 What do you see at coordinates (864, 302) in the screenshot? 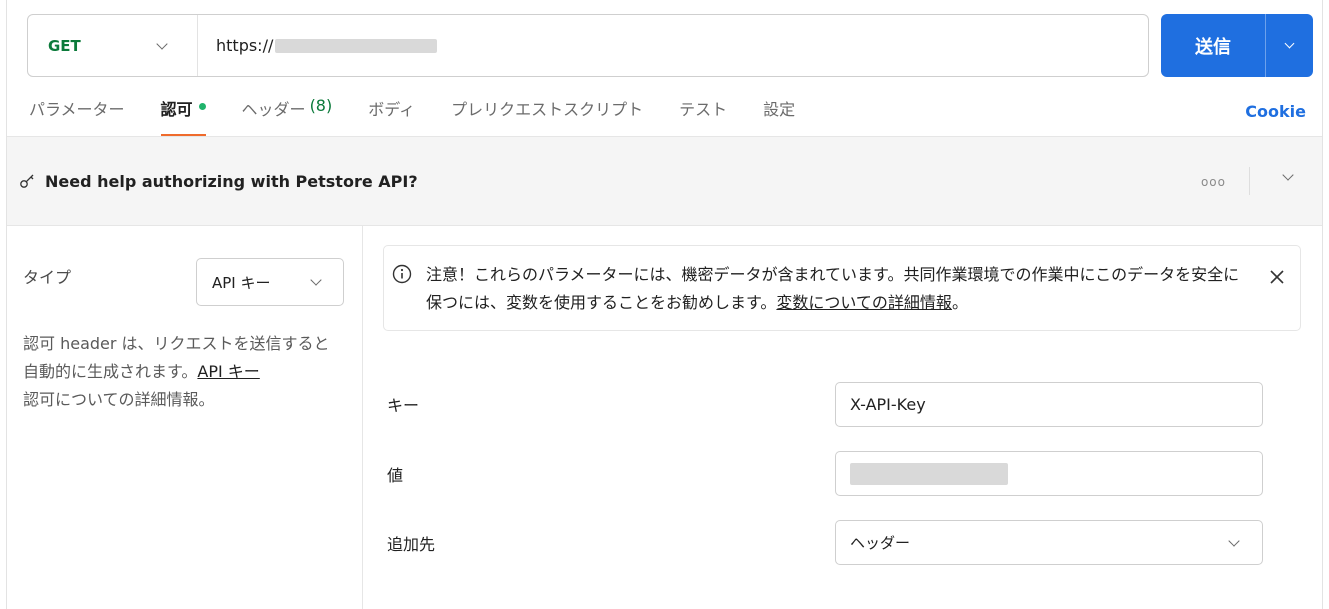
I see `variables-info-link: 変数についての詳細情報` at bounding box center [864, 302].